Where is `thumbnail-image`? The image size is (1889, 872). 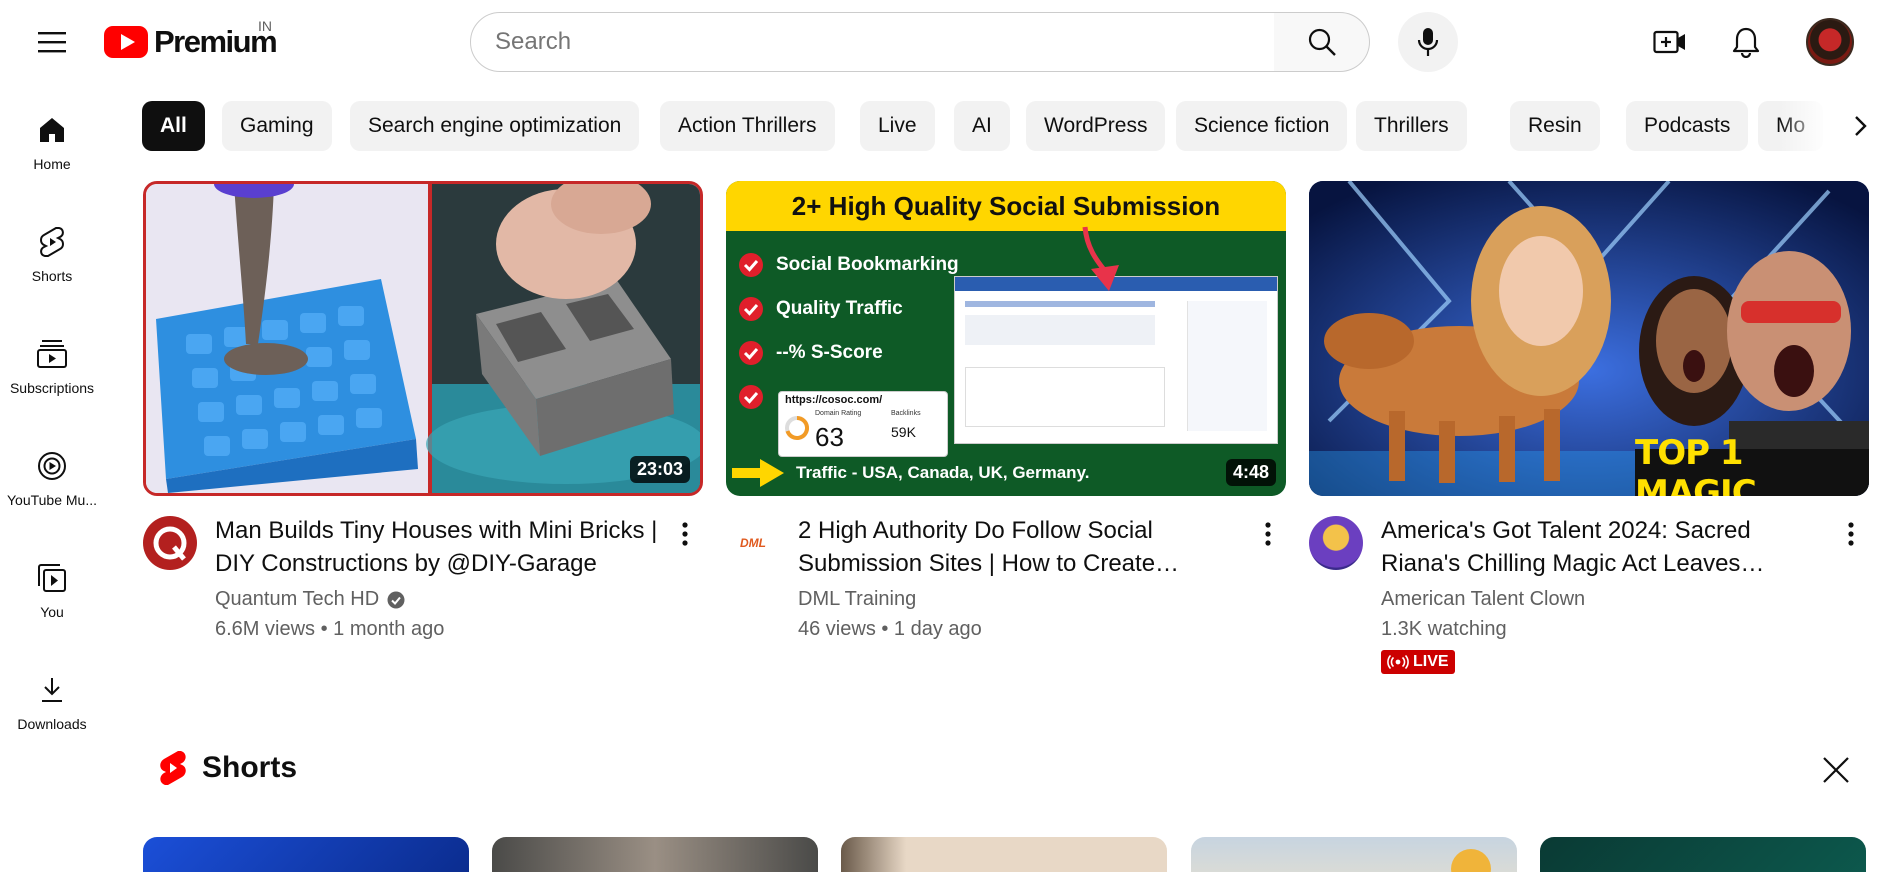 thumbnail-image is located at coordinates (423, 338).